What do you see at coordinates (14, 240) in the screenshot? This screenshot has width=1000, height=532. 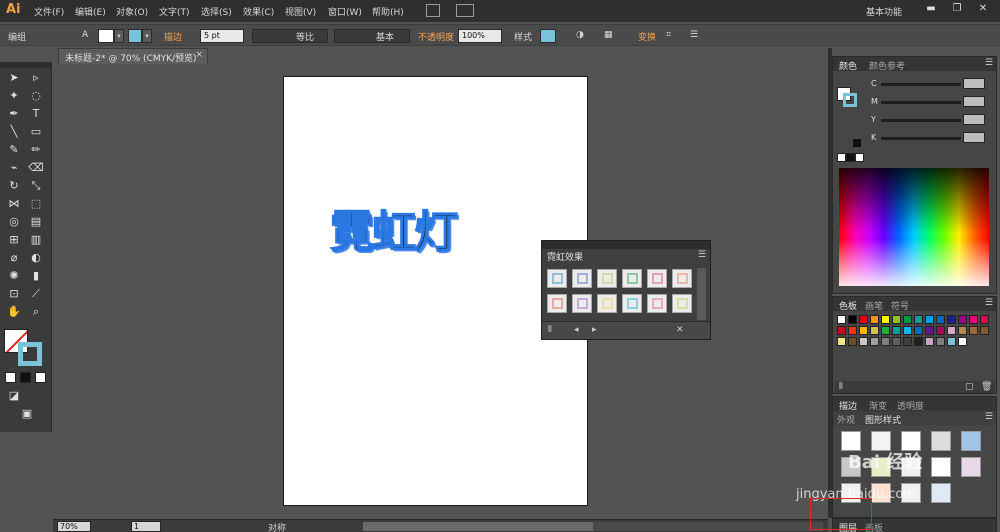 I see `mesh-tool-icon: ⊞` at bounding box center [14, 240].